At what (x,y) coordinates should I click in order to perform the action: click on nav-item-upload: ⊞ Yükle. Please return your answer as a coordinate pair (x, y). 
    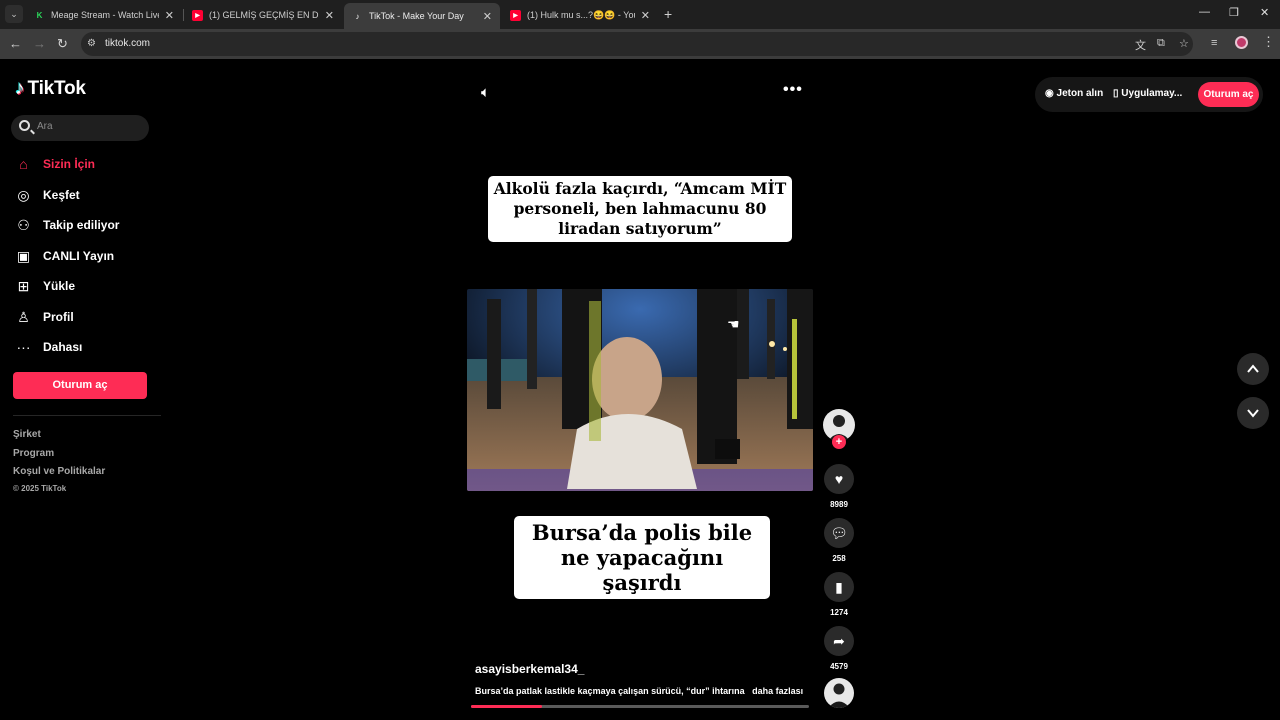
    Looking at the image, I should click on (45, 286).